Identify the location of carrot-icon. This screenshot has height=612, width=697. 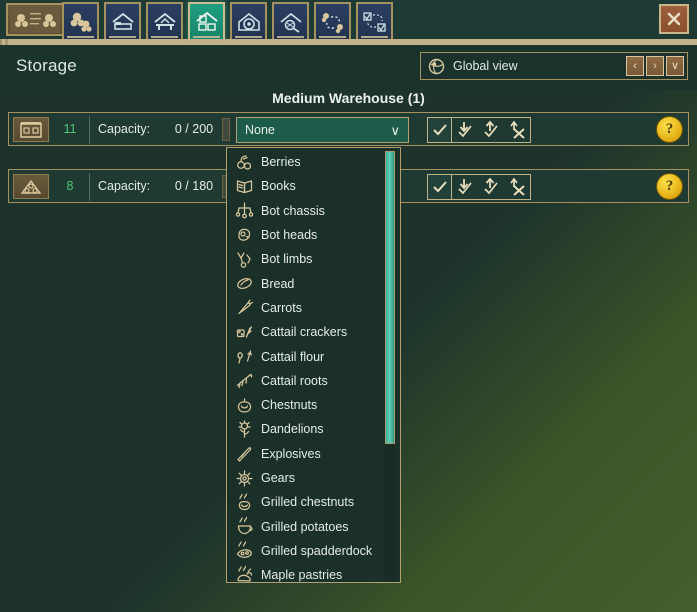
(246, 307).